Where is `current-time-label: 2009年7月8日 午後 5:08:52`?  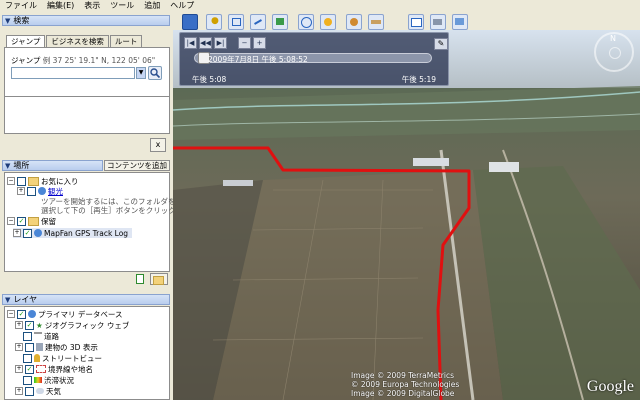
current-time-label: 2009年7月8日 午後 5:08:52 is located at coordinates (258, 59).